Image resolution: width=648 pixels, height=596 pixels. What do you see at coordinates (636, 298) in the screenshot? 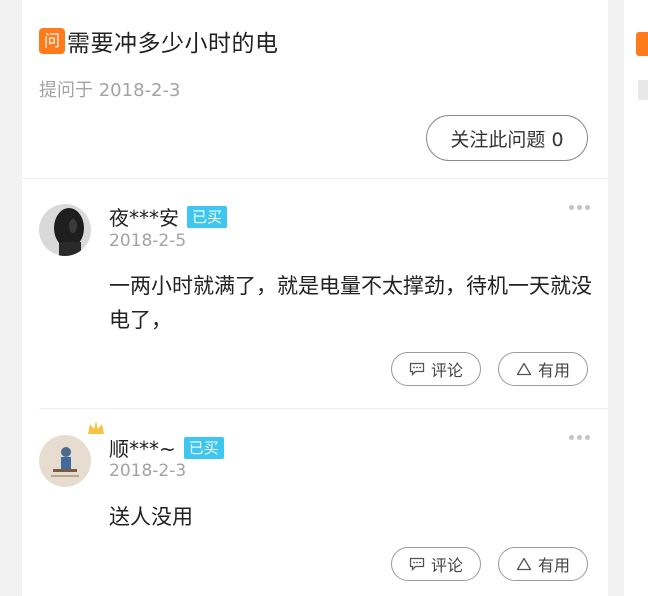
I see `next-card-edge` at bounding box center [636, 298].